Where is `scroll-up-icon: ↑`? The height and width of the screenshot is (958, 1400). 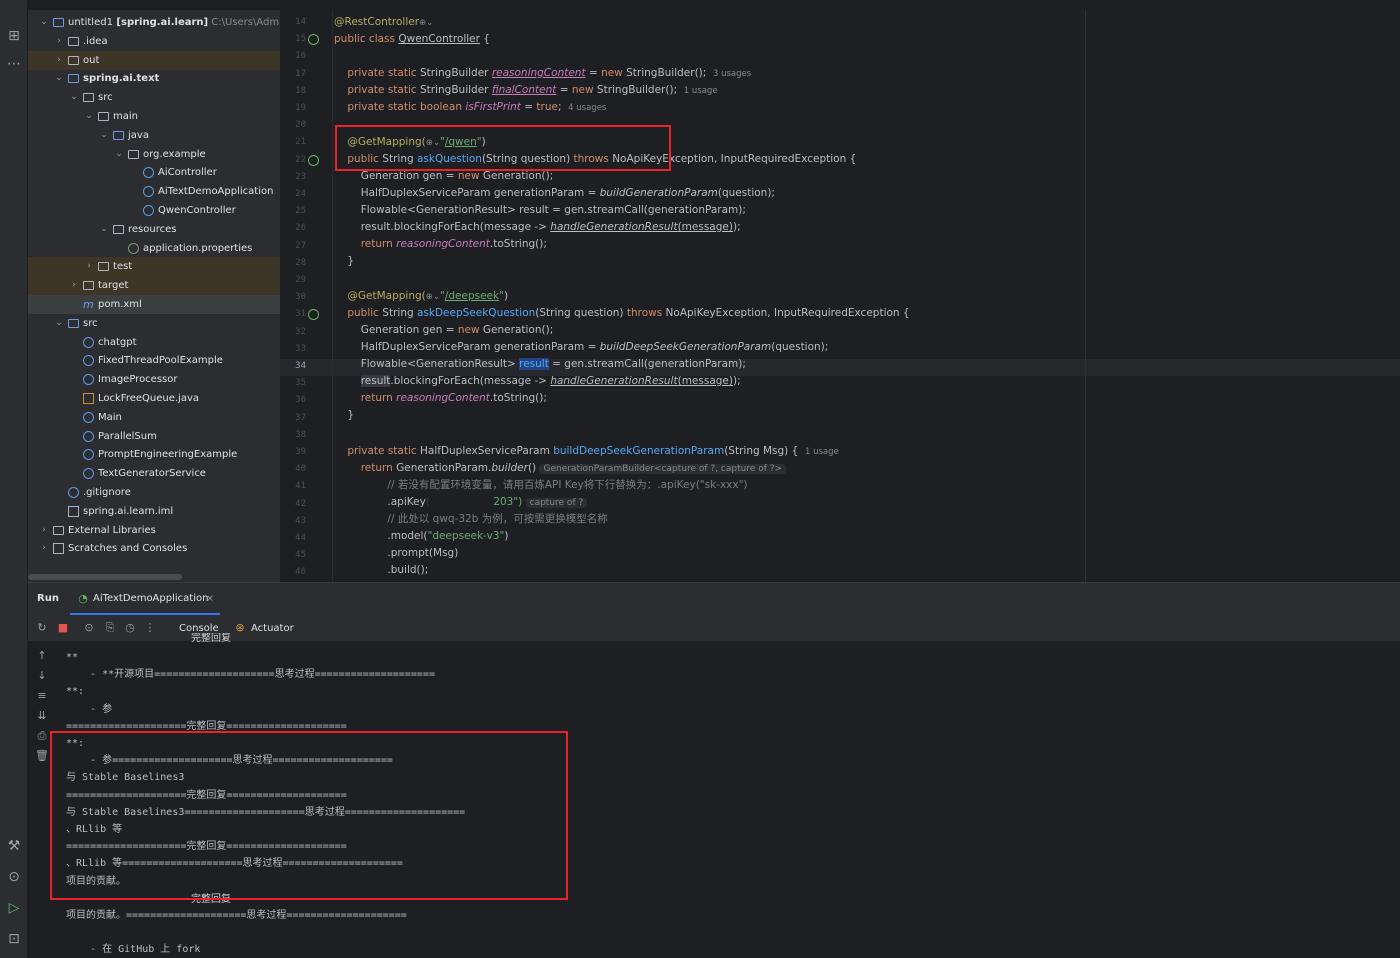
scroll-up-icon: ↑ is located at coordinates (42, 656).